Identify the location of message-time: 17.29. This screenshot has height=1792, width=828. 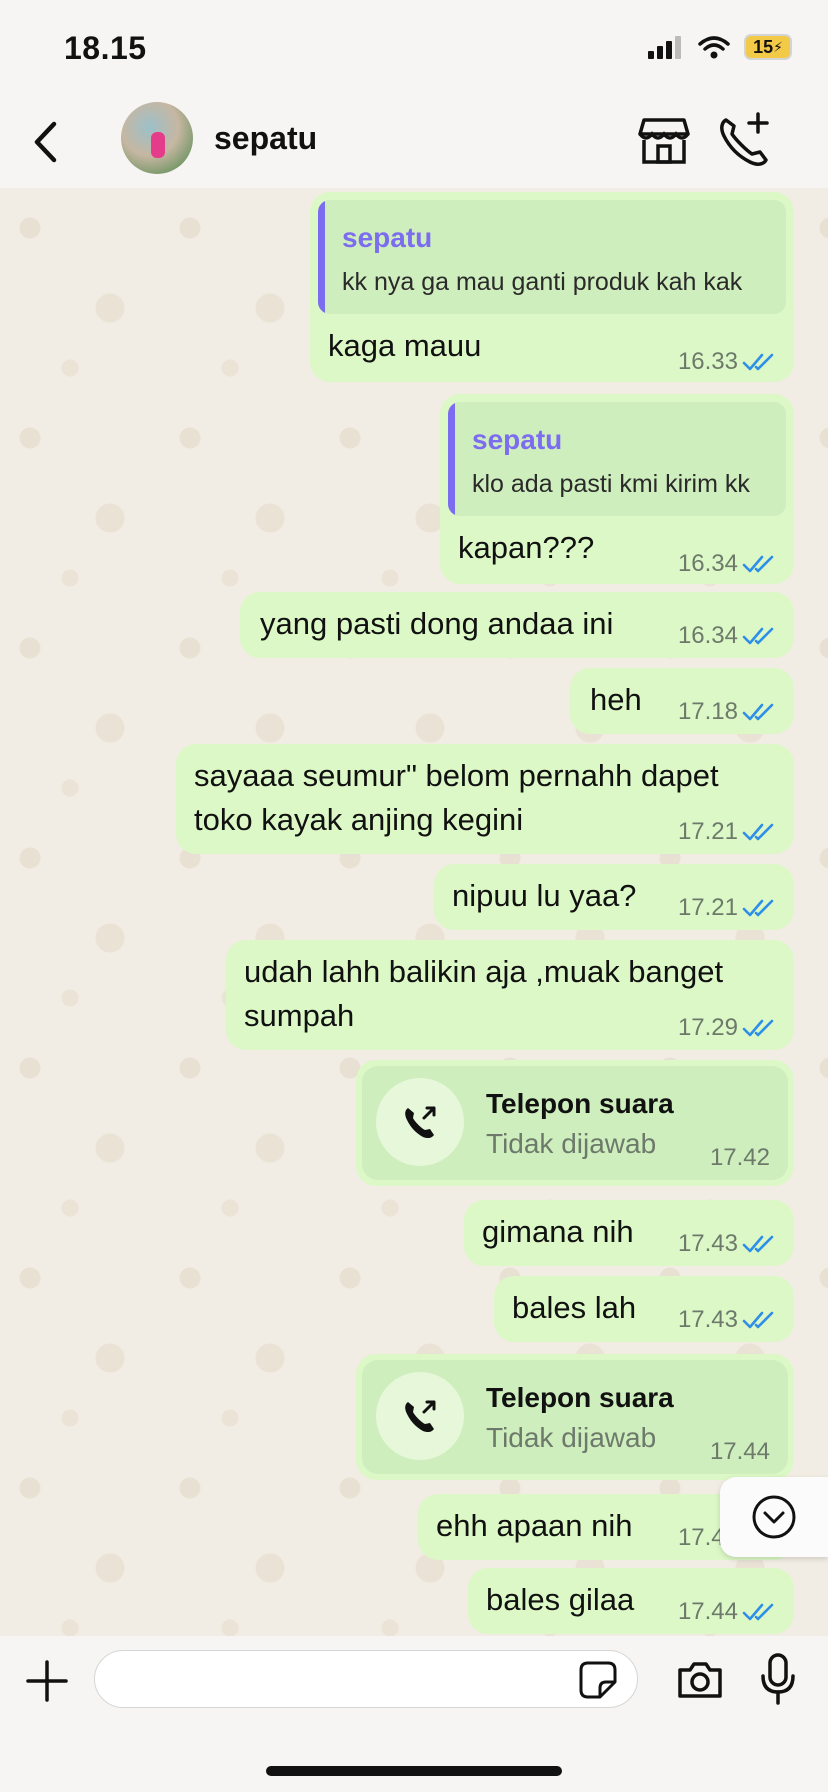
(707, 1027).